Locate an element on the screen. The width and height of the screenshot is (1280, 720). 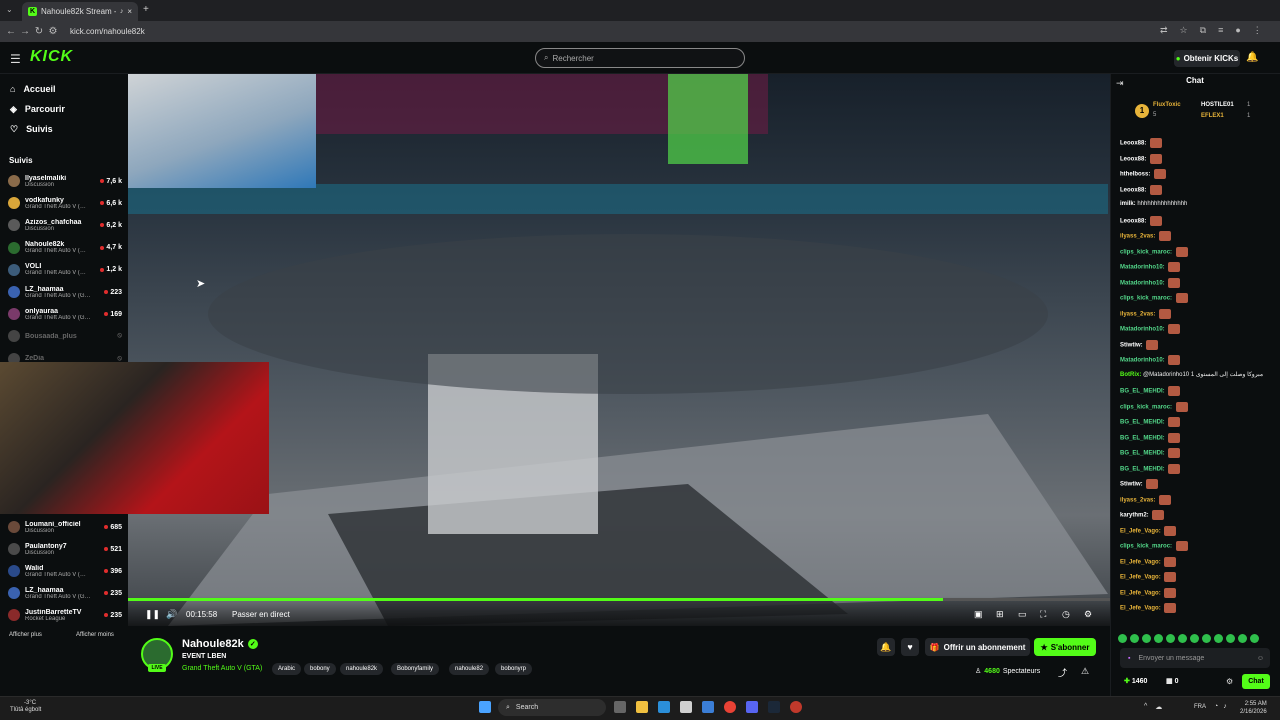
chat-username: BotRix: is located at coordinates (1130, 375).